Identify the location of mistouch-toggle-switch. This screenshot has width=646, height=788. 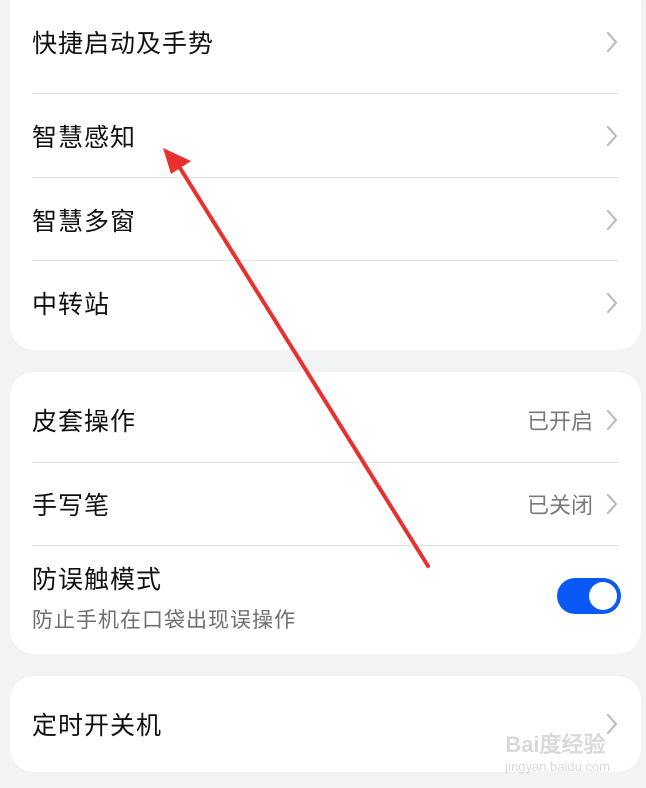
(589, 596).